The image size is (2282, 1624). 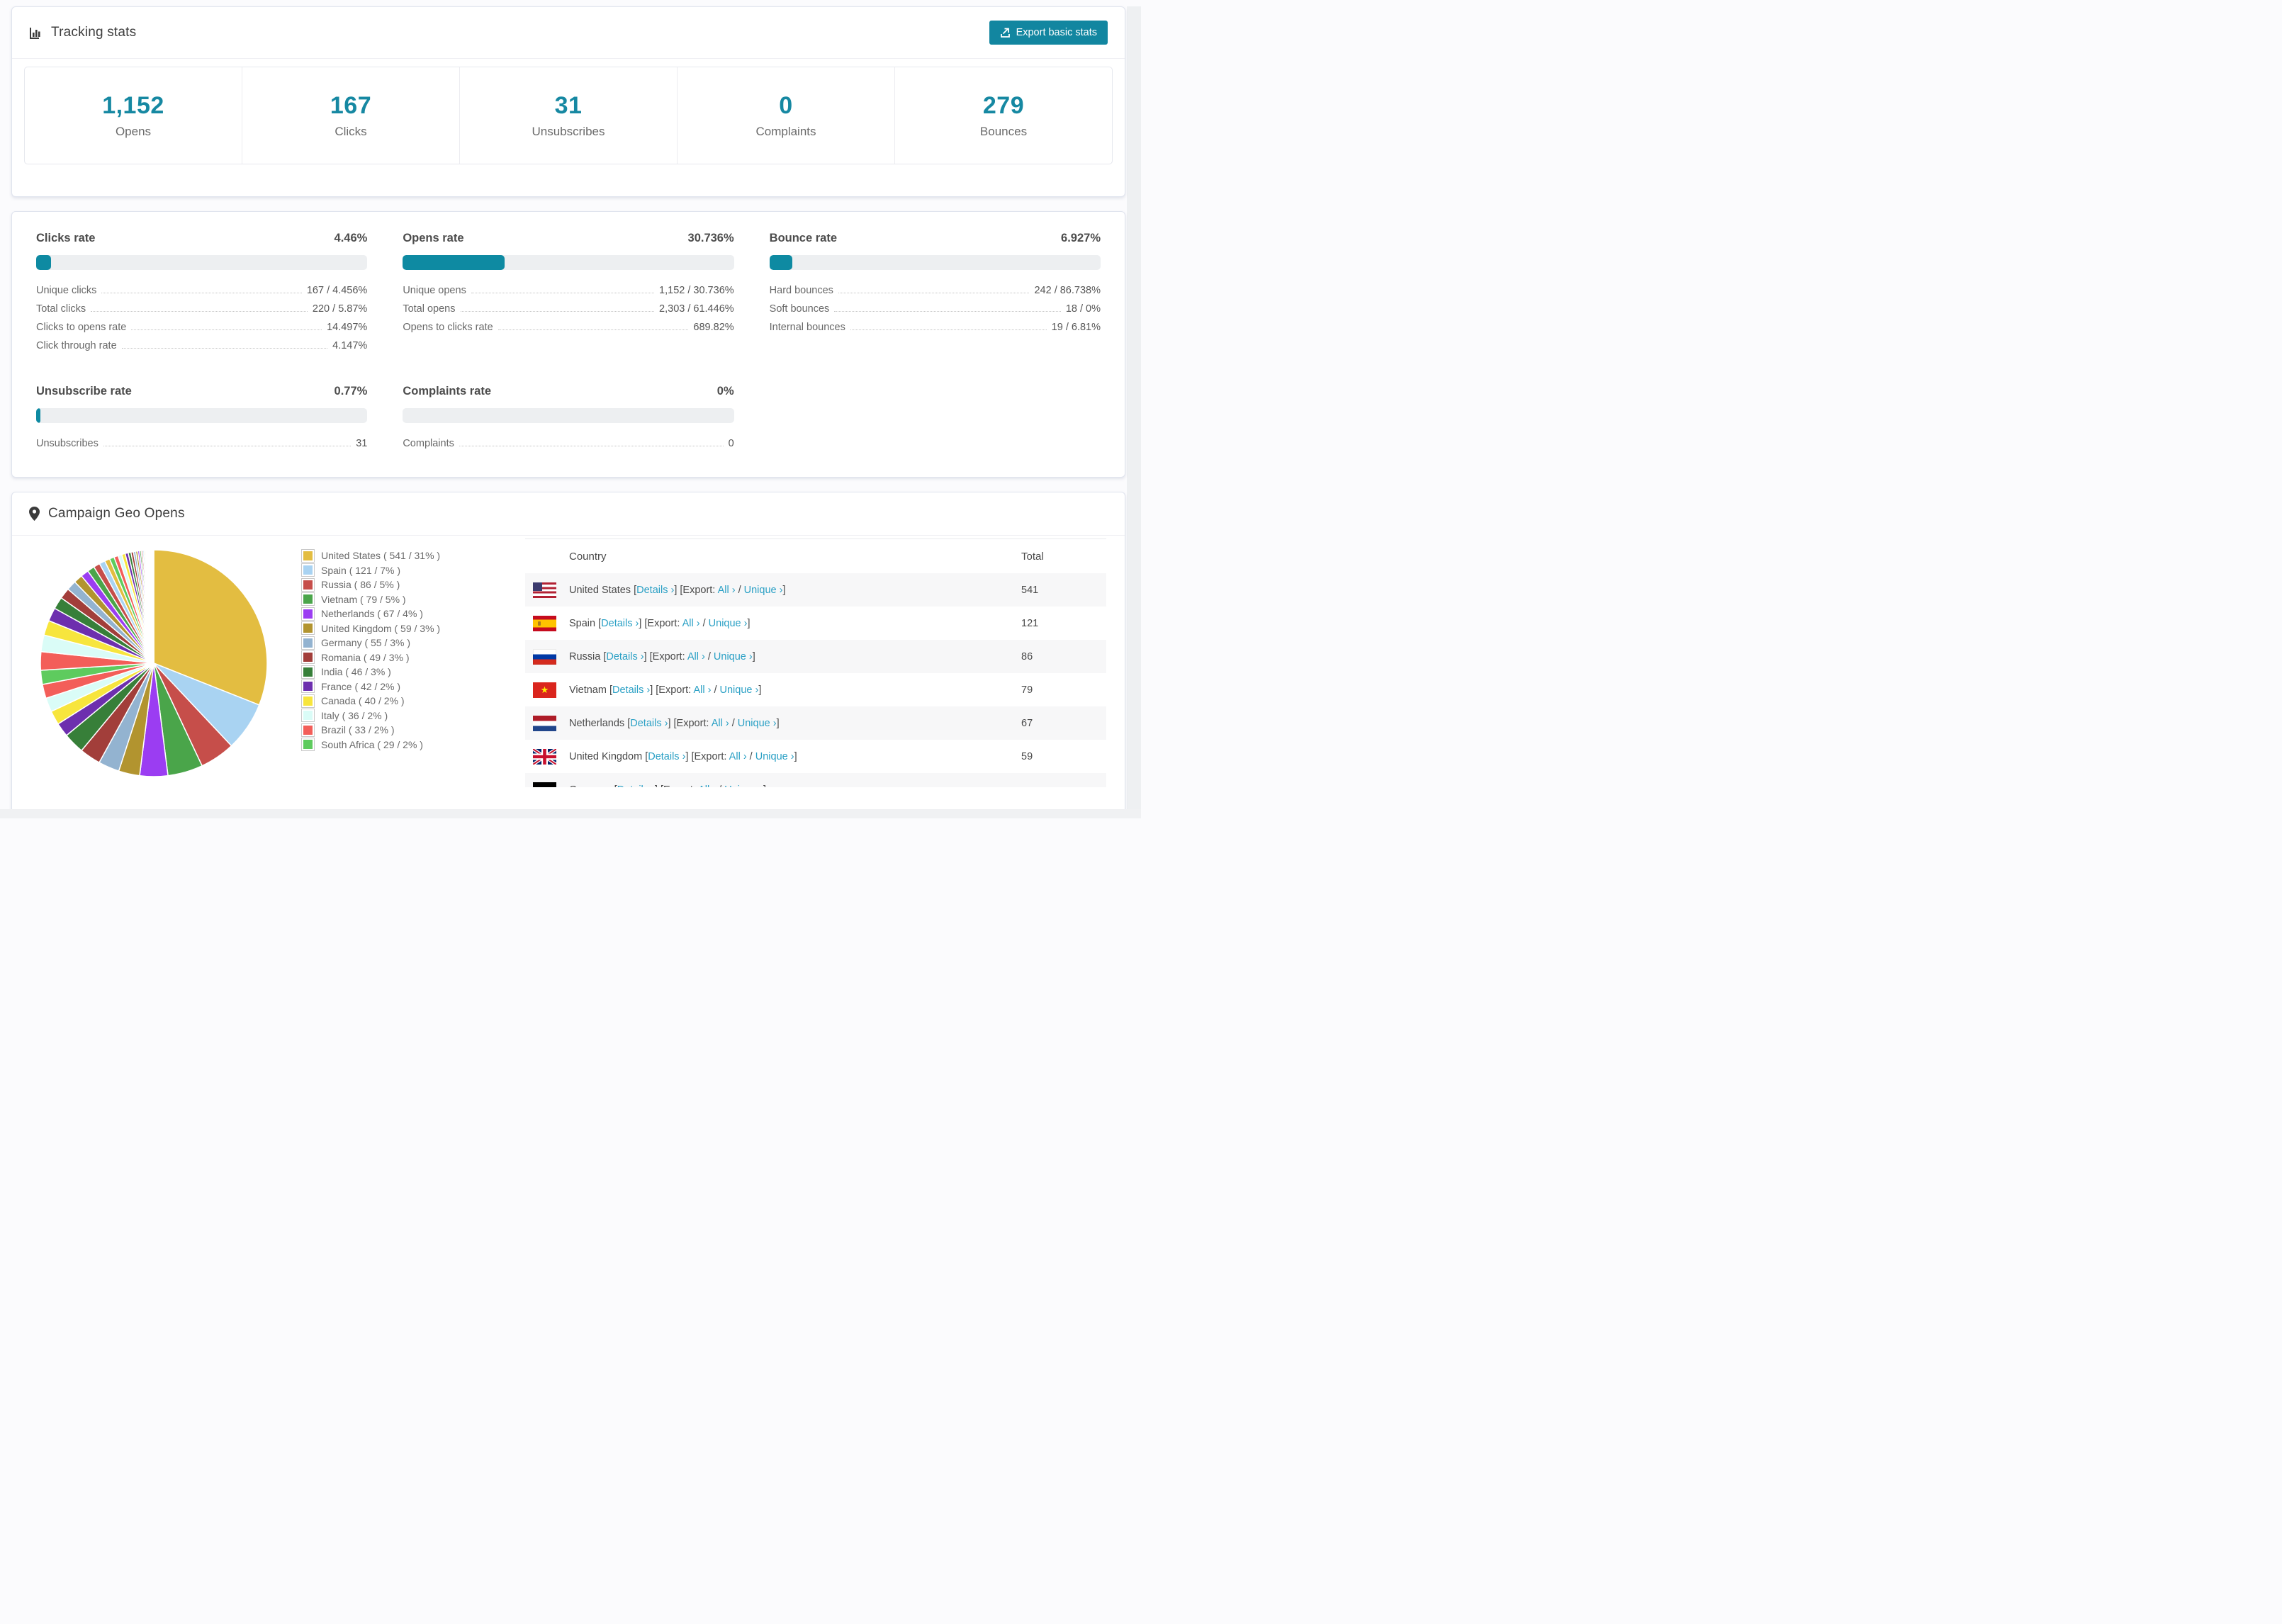 I want to click on stat-row-value: 4.147%, so click(x=350, y=346).